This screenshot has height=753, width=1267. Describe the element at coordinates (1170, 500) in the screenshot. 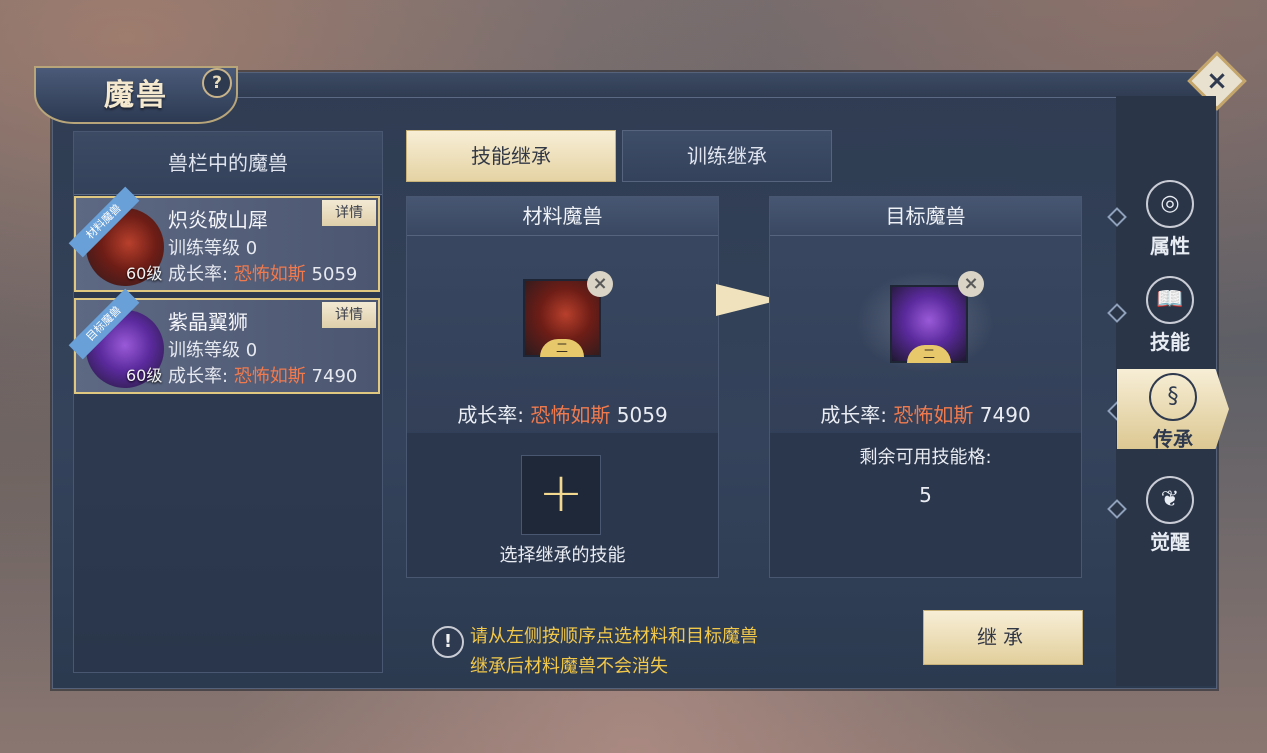

I see `awaken-wings-icon: ❦` at that location.